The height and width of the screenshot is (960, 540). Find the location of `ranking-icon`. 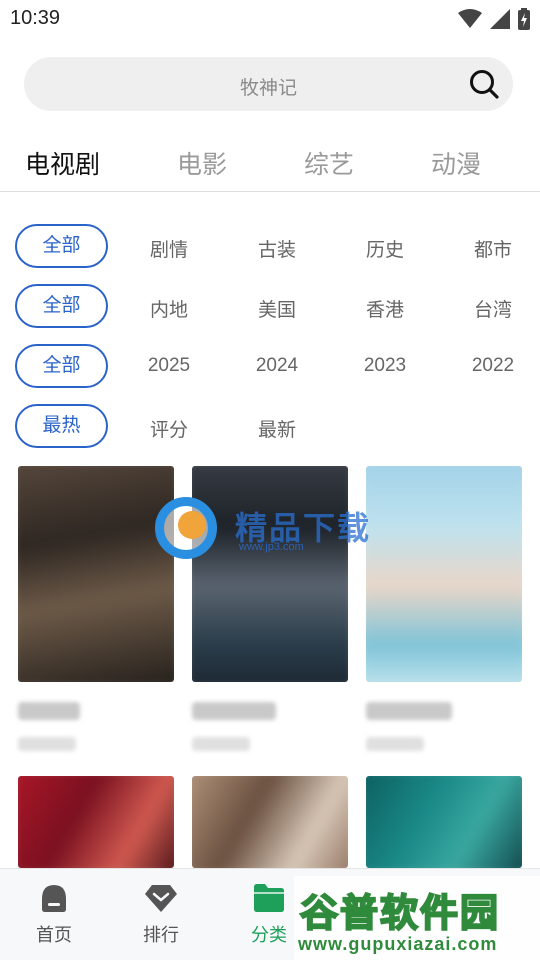

ranking-icon is located at coordinates (161, 898).